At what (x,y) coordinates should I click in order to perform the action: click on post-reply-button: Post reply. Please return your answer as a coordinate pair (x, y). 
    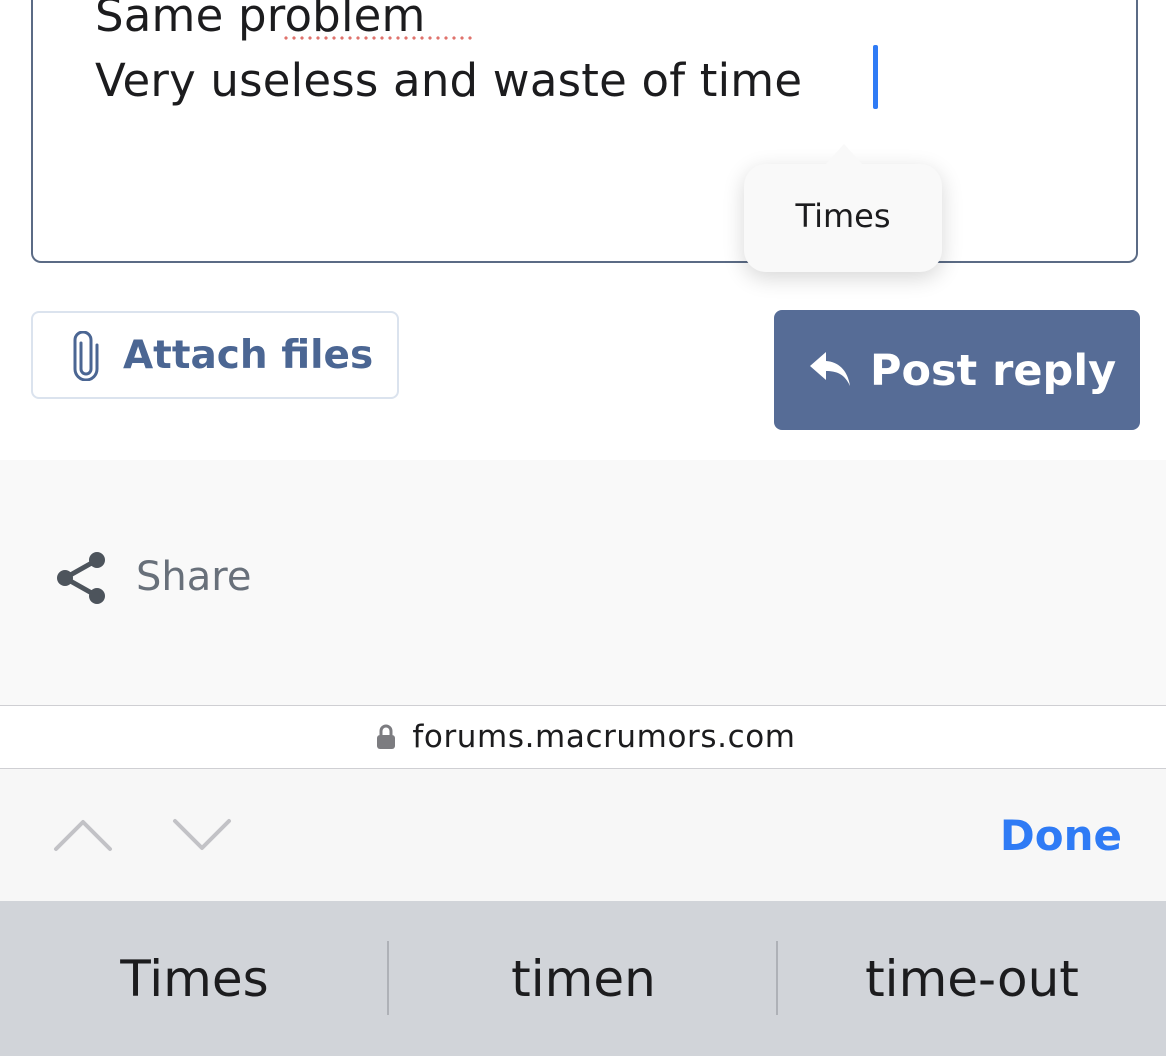
    Looking at the image, I should click on (957, 370).